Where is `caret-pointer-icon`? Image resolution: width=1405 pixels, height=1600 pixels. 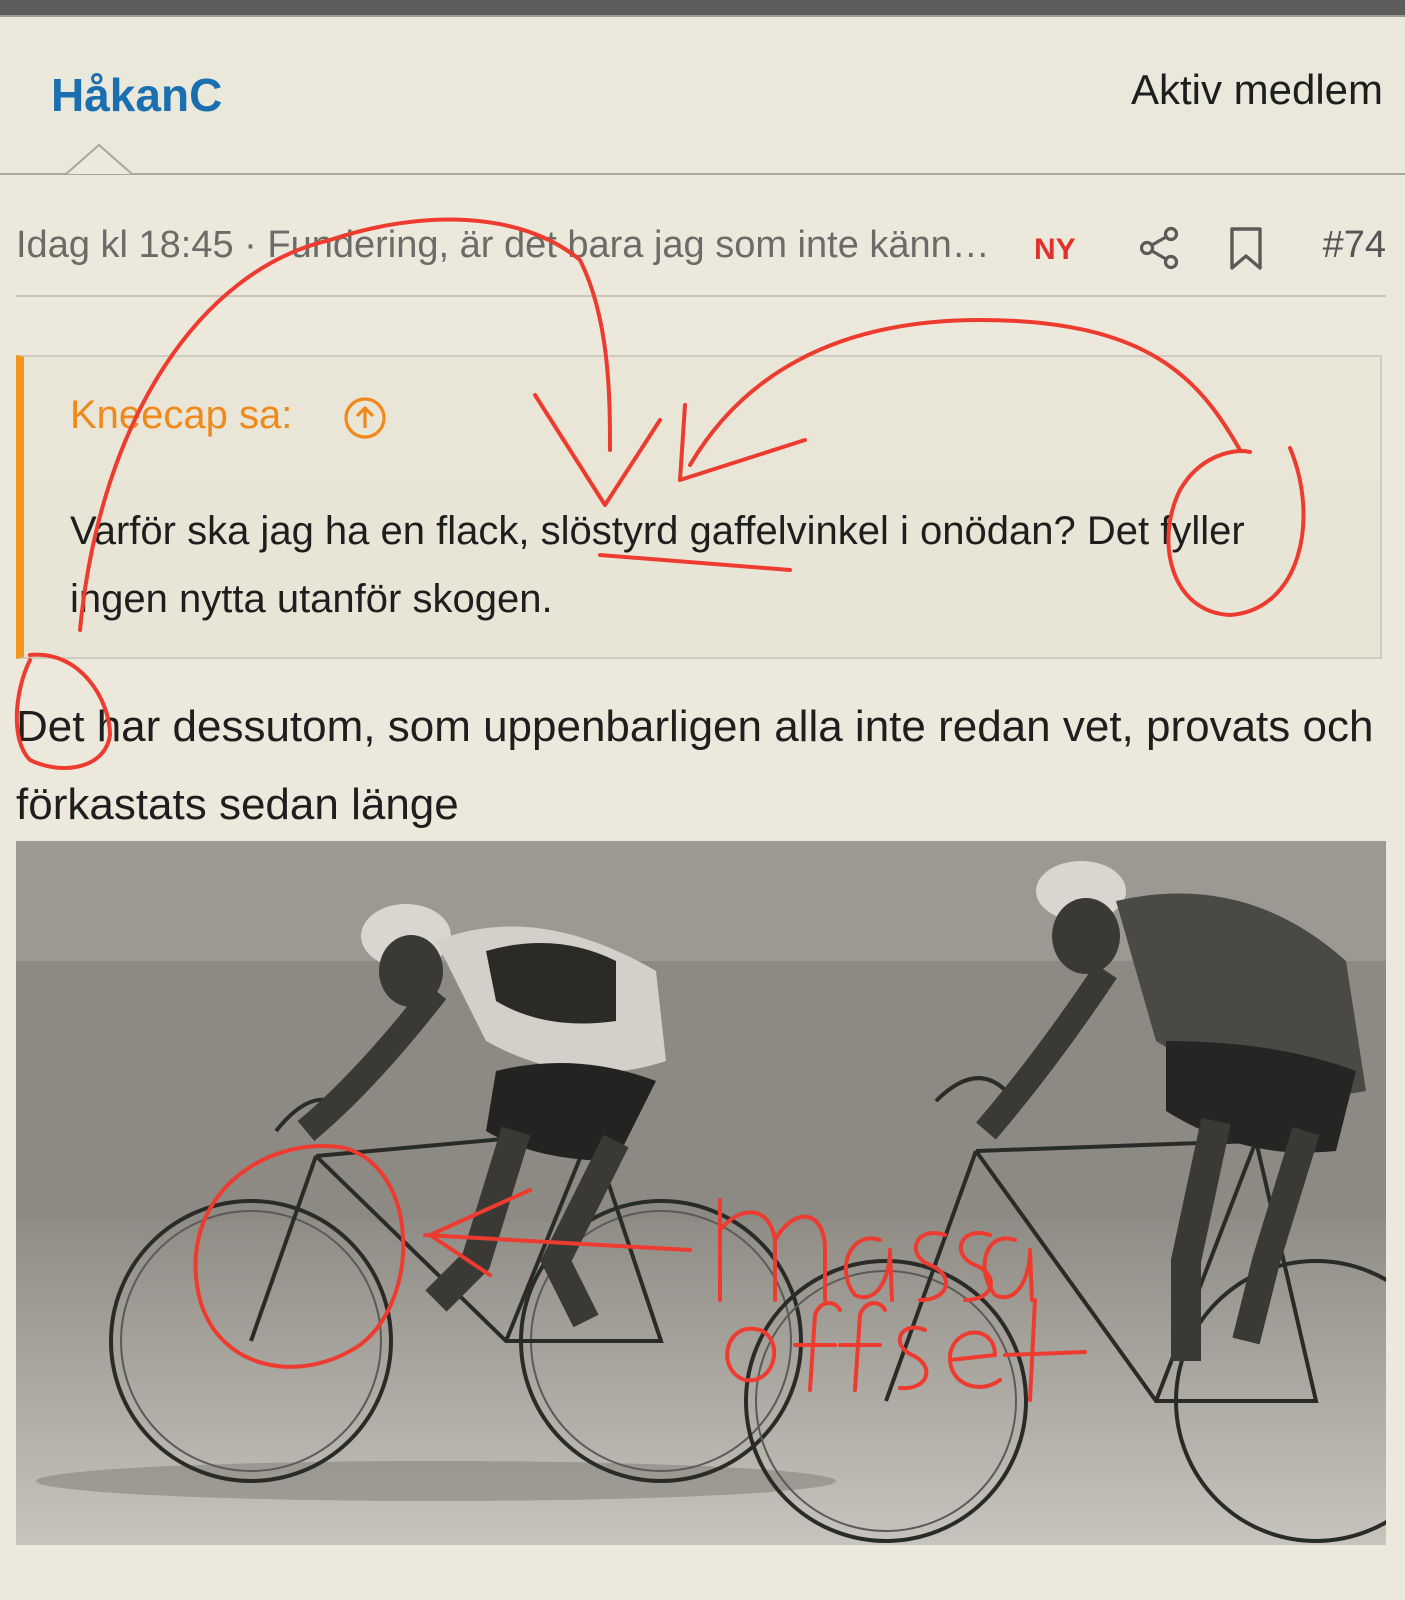 caret-pointer-icon is located at coordinates (99, 159).